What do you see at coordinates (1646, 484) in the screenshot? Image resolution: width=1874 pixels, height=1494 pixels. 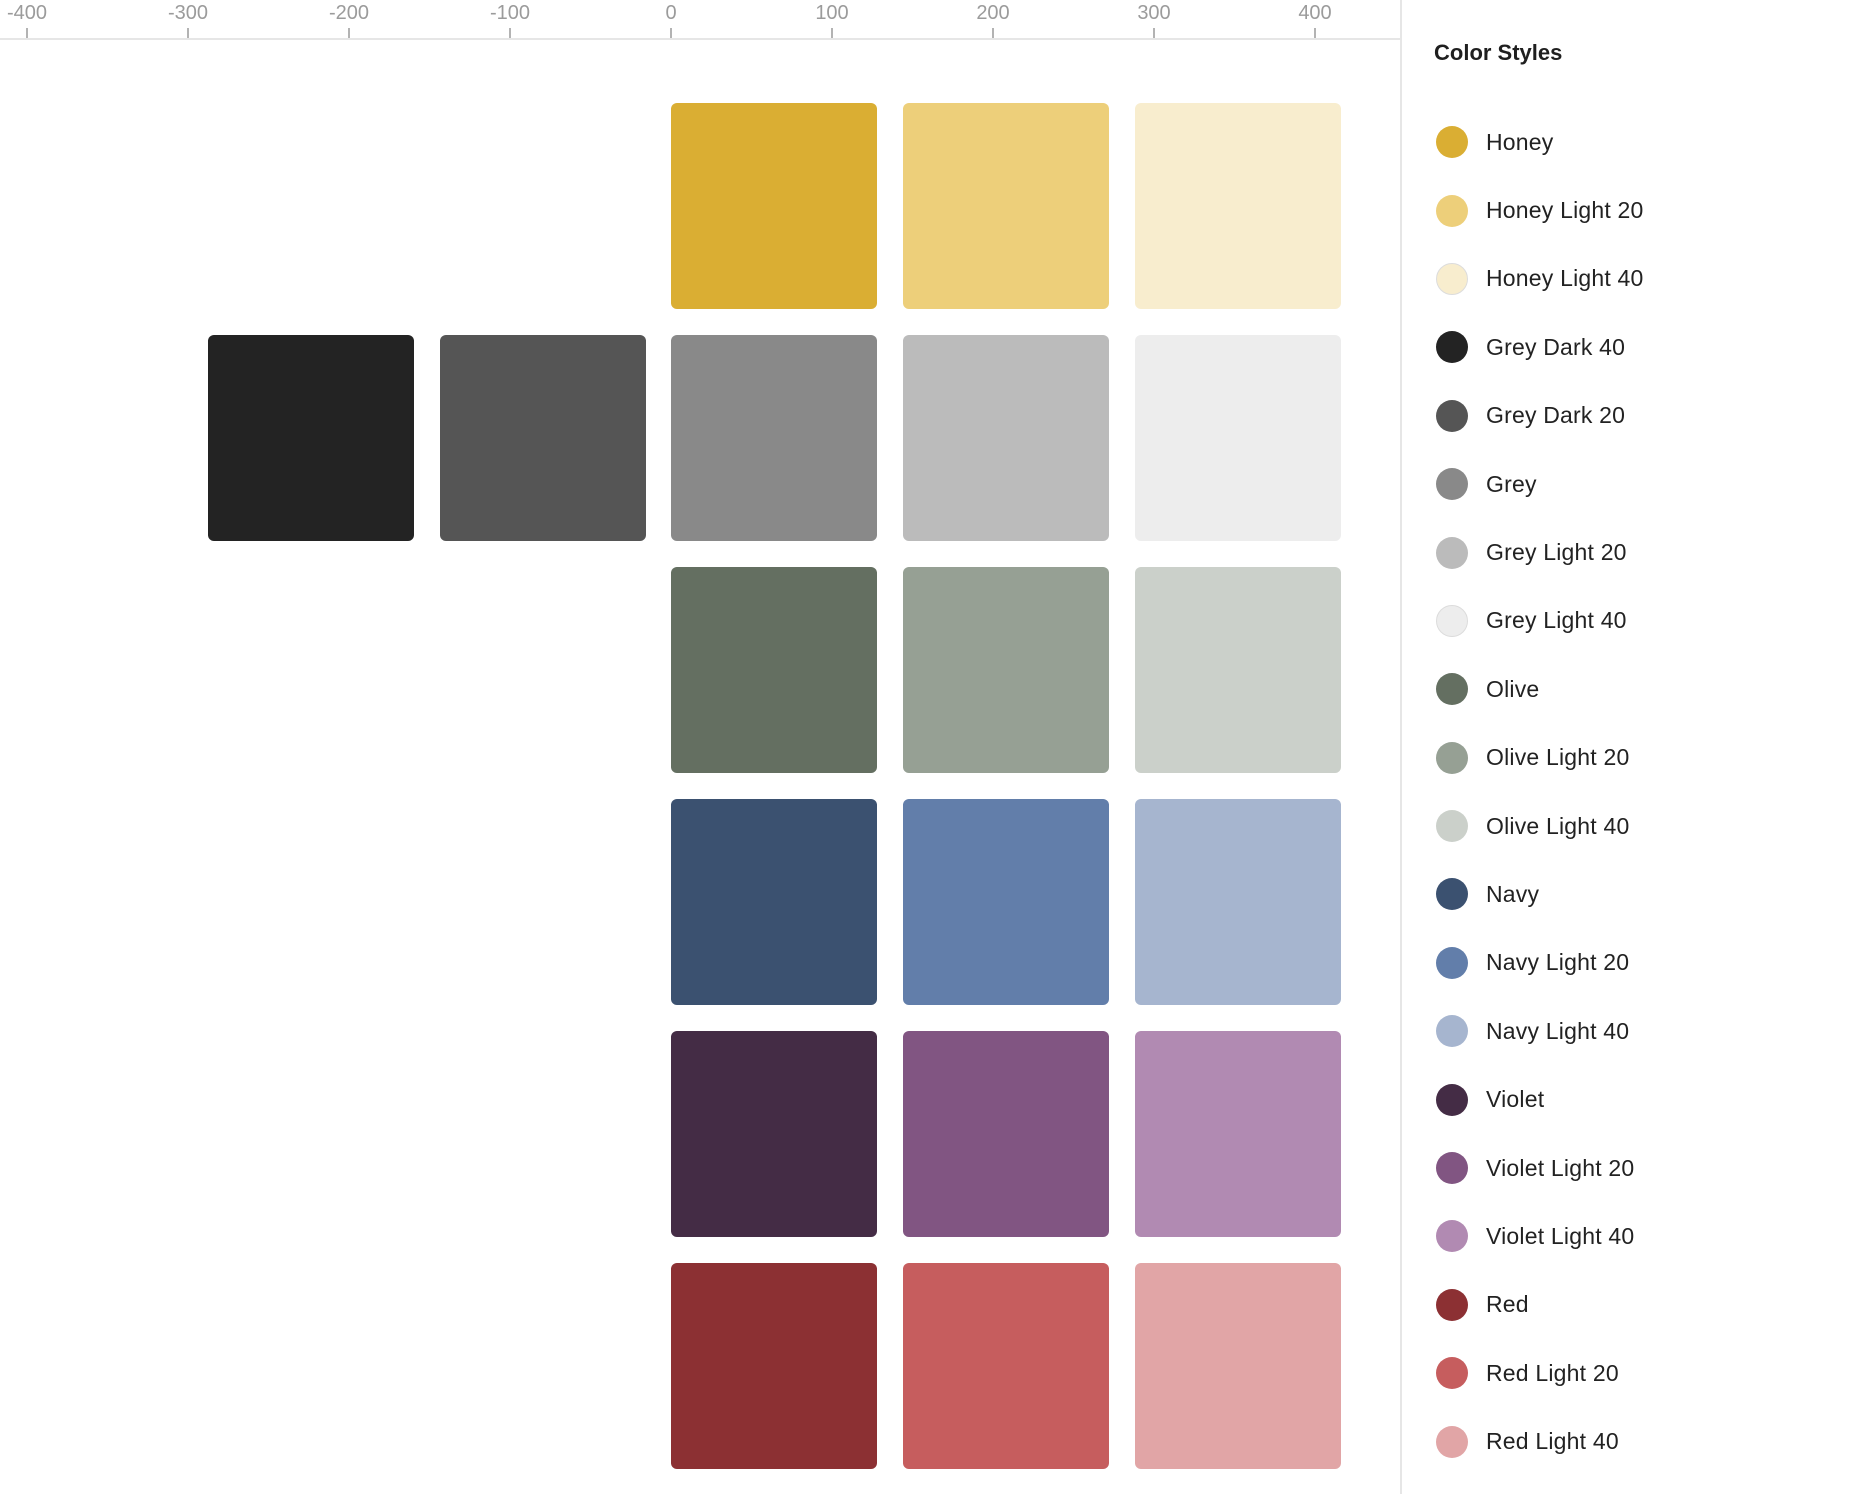 I see `color-style-item: Grey` at bounding box center [1646, 484].